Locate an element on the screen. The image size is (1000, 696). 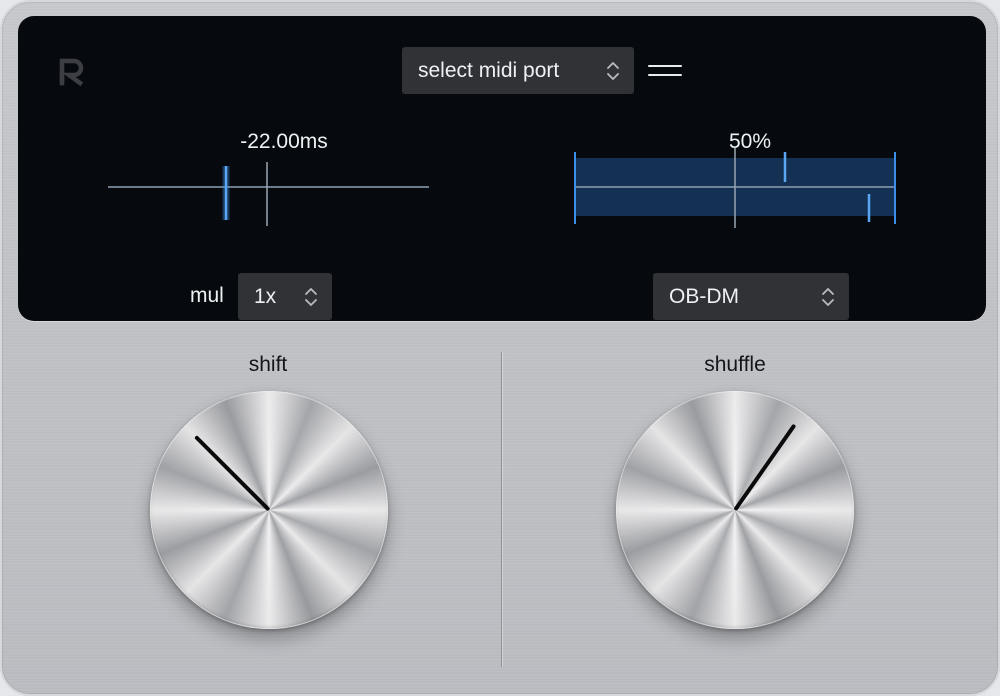
shift-knob-label: shift is located at coordinates (268, 364).